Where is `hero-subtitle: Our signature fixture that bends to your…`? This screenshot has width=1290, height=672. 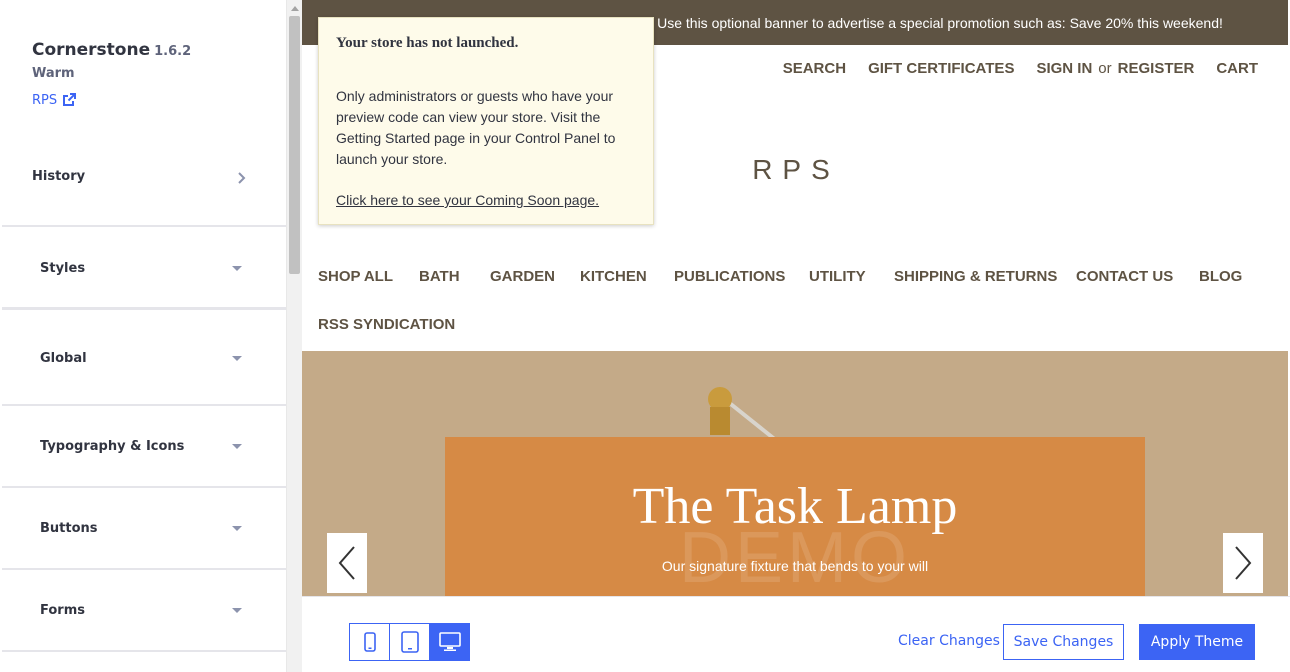 hero-subtitle: Our signature fixture that bends to your… is located at coordinates (795, 566).